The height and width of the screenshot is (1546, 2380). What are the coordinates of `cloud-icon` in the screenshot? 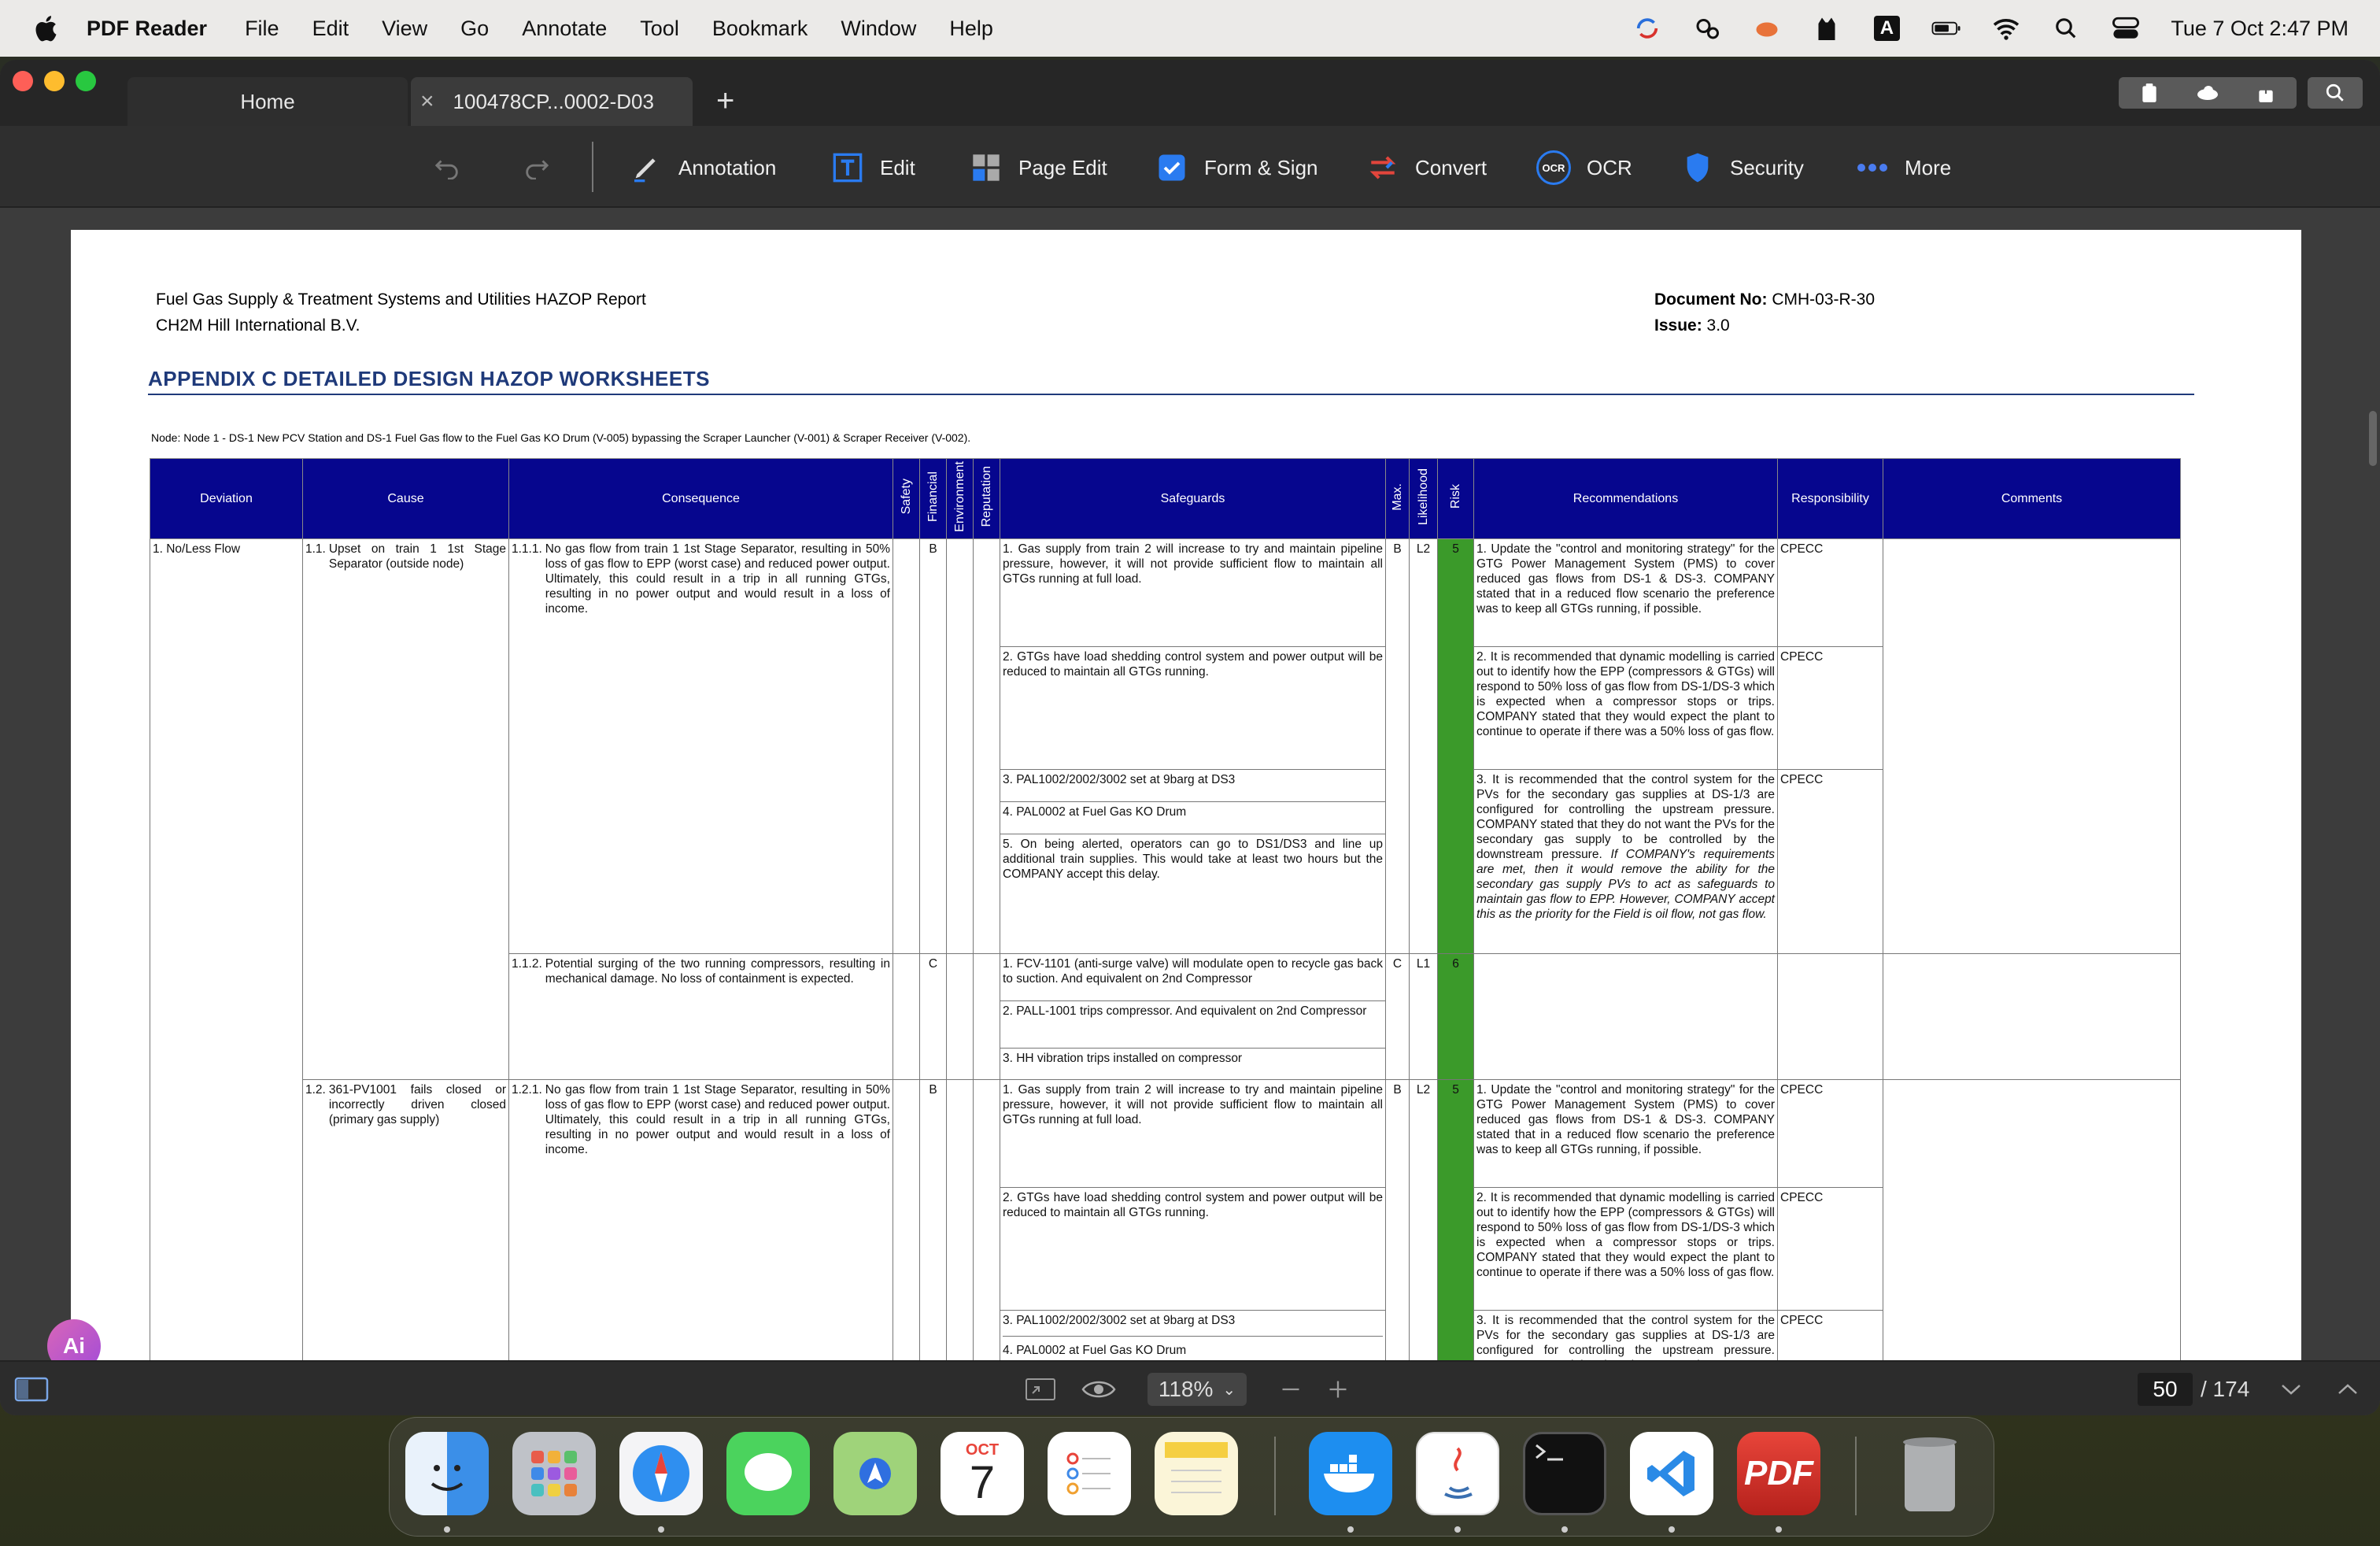 It's located at (2208, 93).